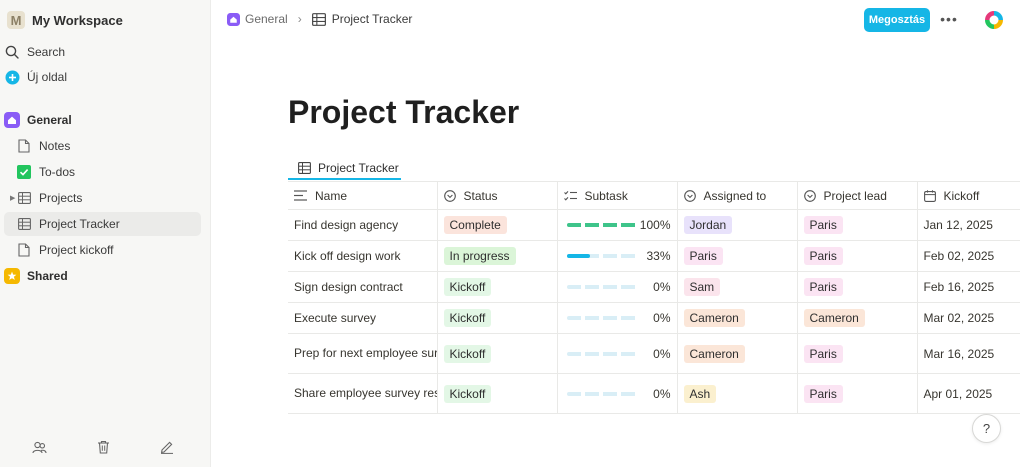 The width and height of the screenshot is (1020, 467). I want to click on sidebar-footer, so click(105, 447).